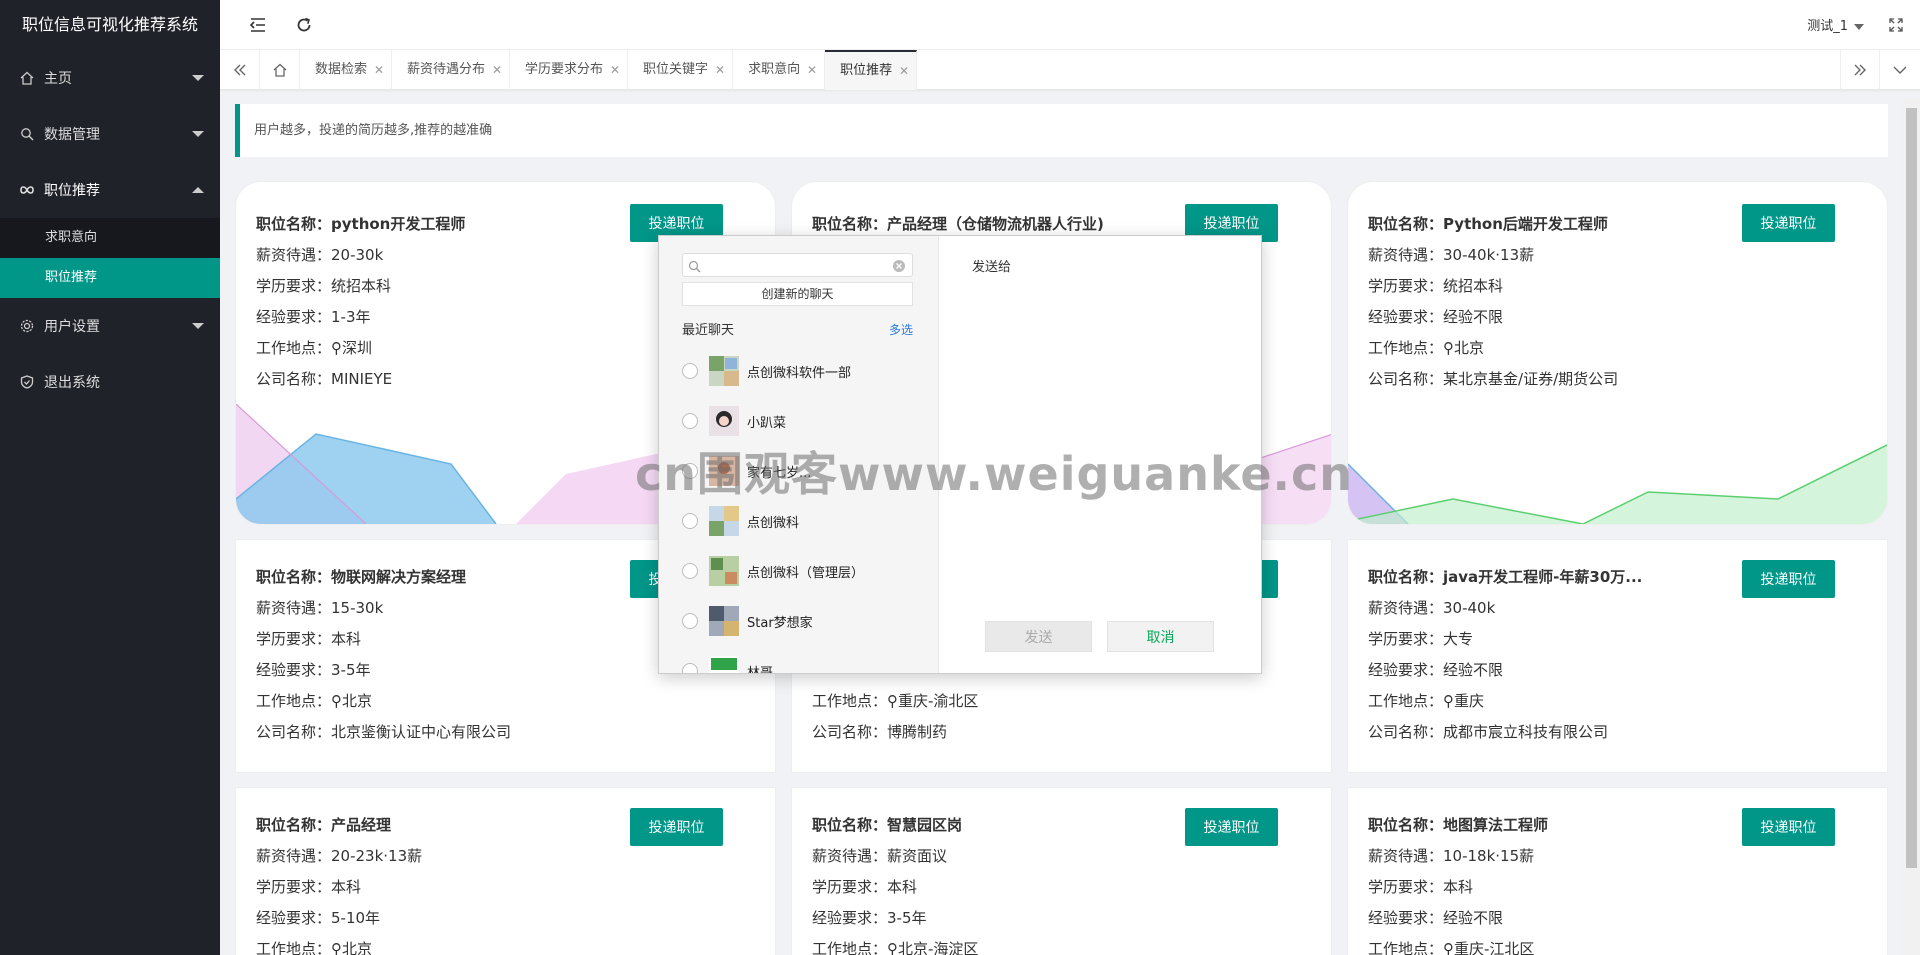  Describe the element at coordinates (901, 329) in the screenshot. I see `multi-select-link: 多选` at that location.